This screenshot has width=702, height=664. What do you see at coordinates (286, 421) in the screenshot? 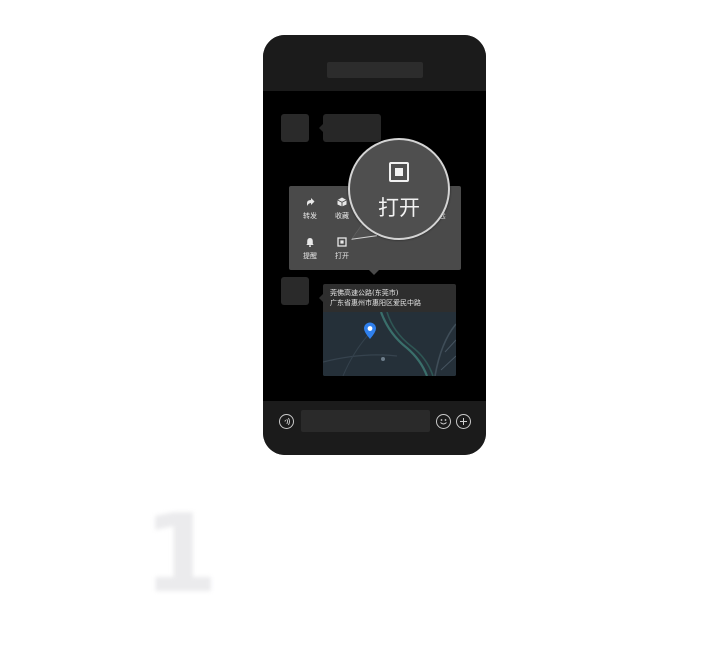
I see `voice-icon` at bounding box center [286, 421].